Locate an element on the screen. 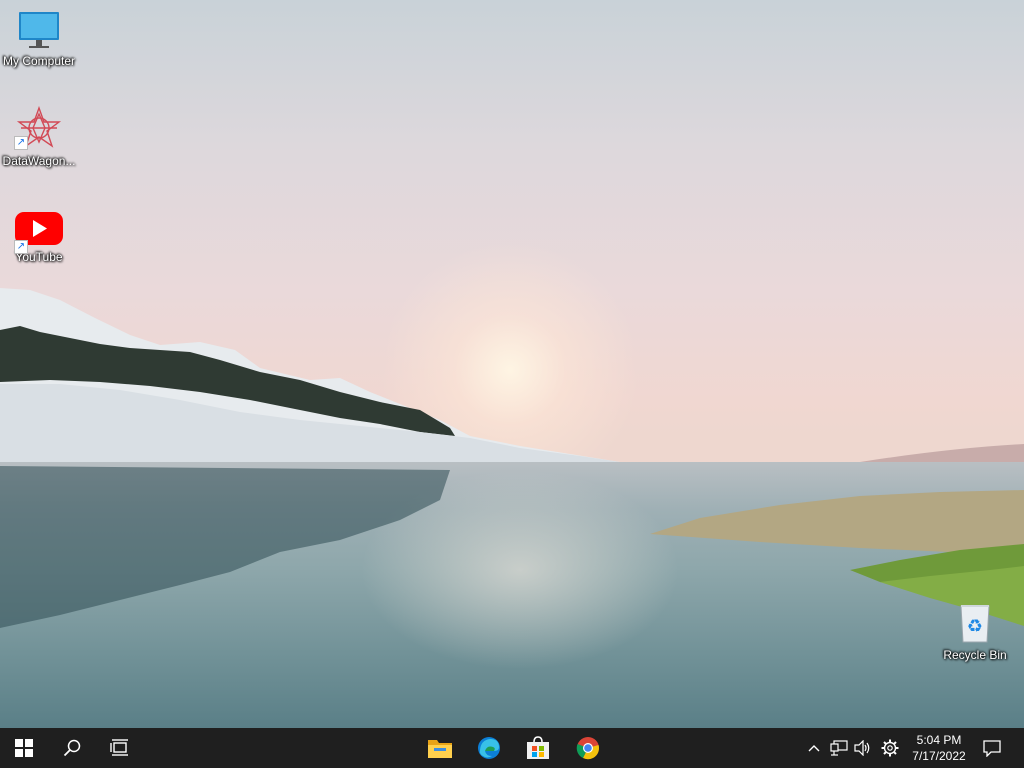 The width and height of the screenshot is (1024, 768). volume-button is located at coordinates (863, 748).